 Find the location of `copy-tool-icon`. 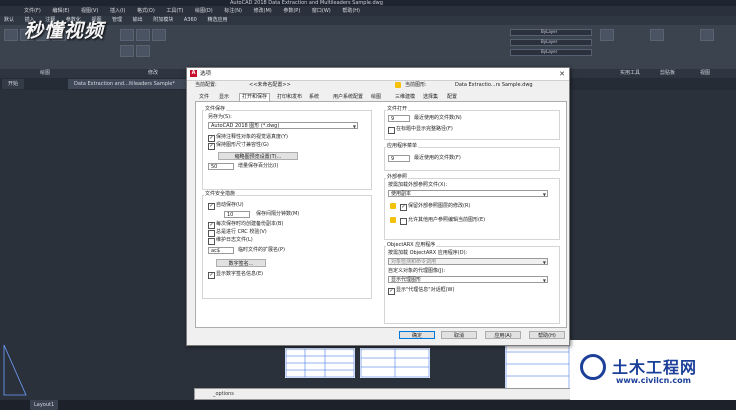

copy-tool-icon is located at coordinates (127, 51).